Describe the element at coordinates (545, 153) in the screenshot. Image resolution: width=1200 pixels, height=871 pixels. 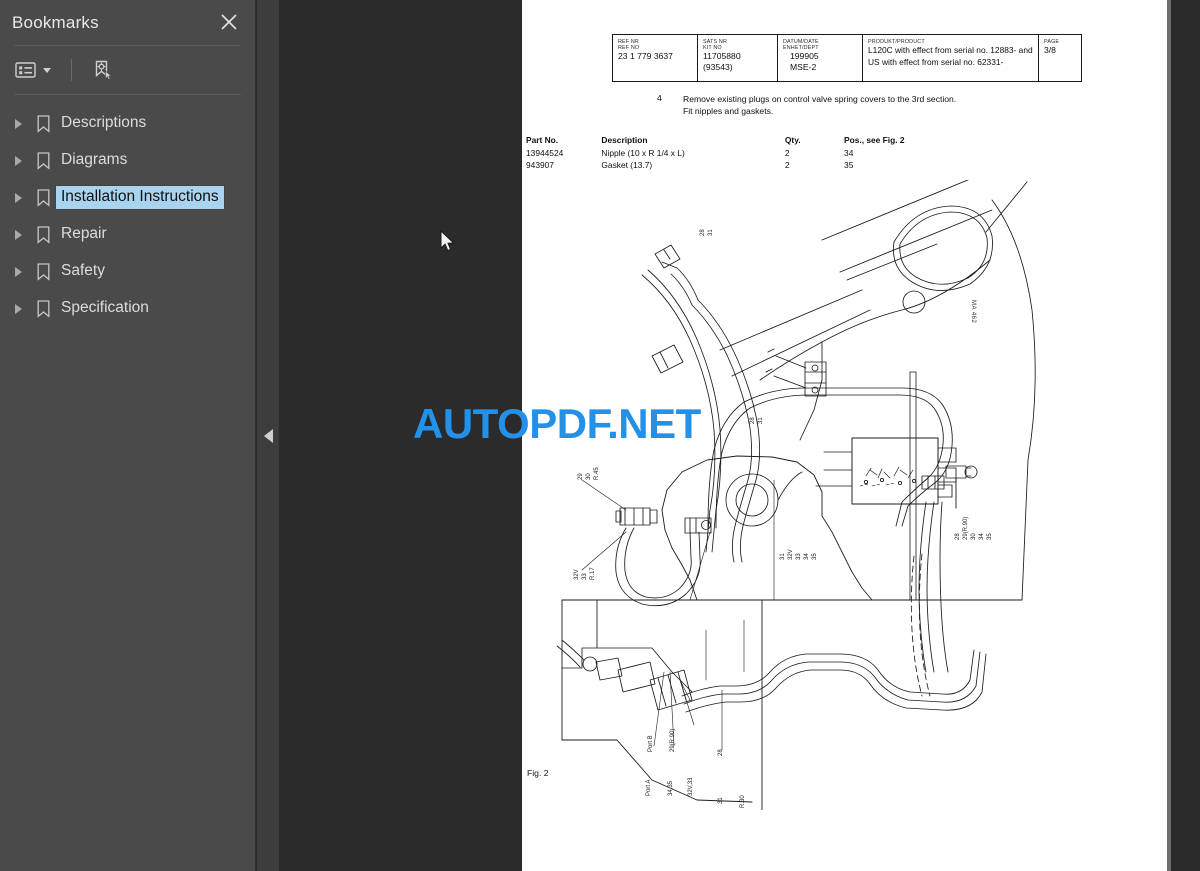
I see `cell-part-no: 13944524` at that location.